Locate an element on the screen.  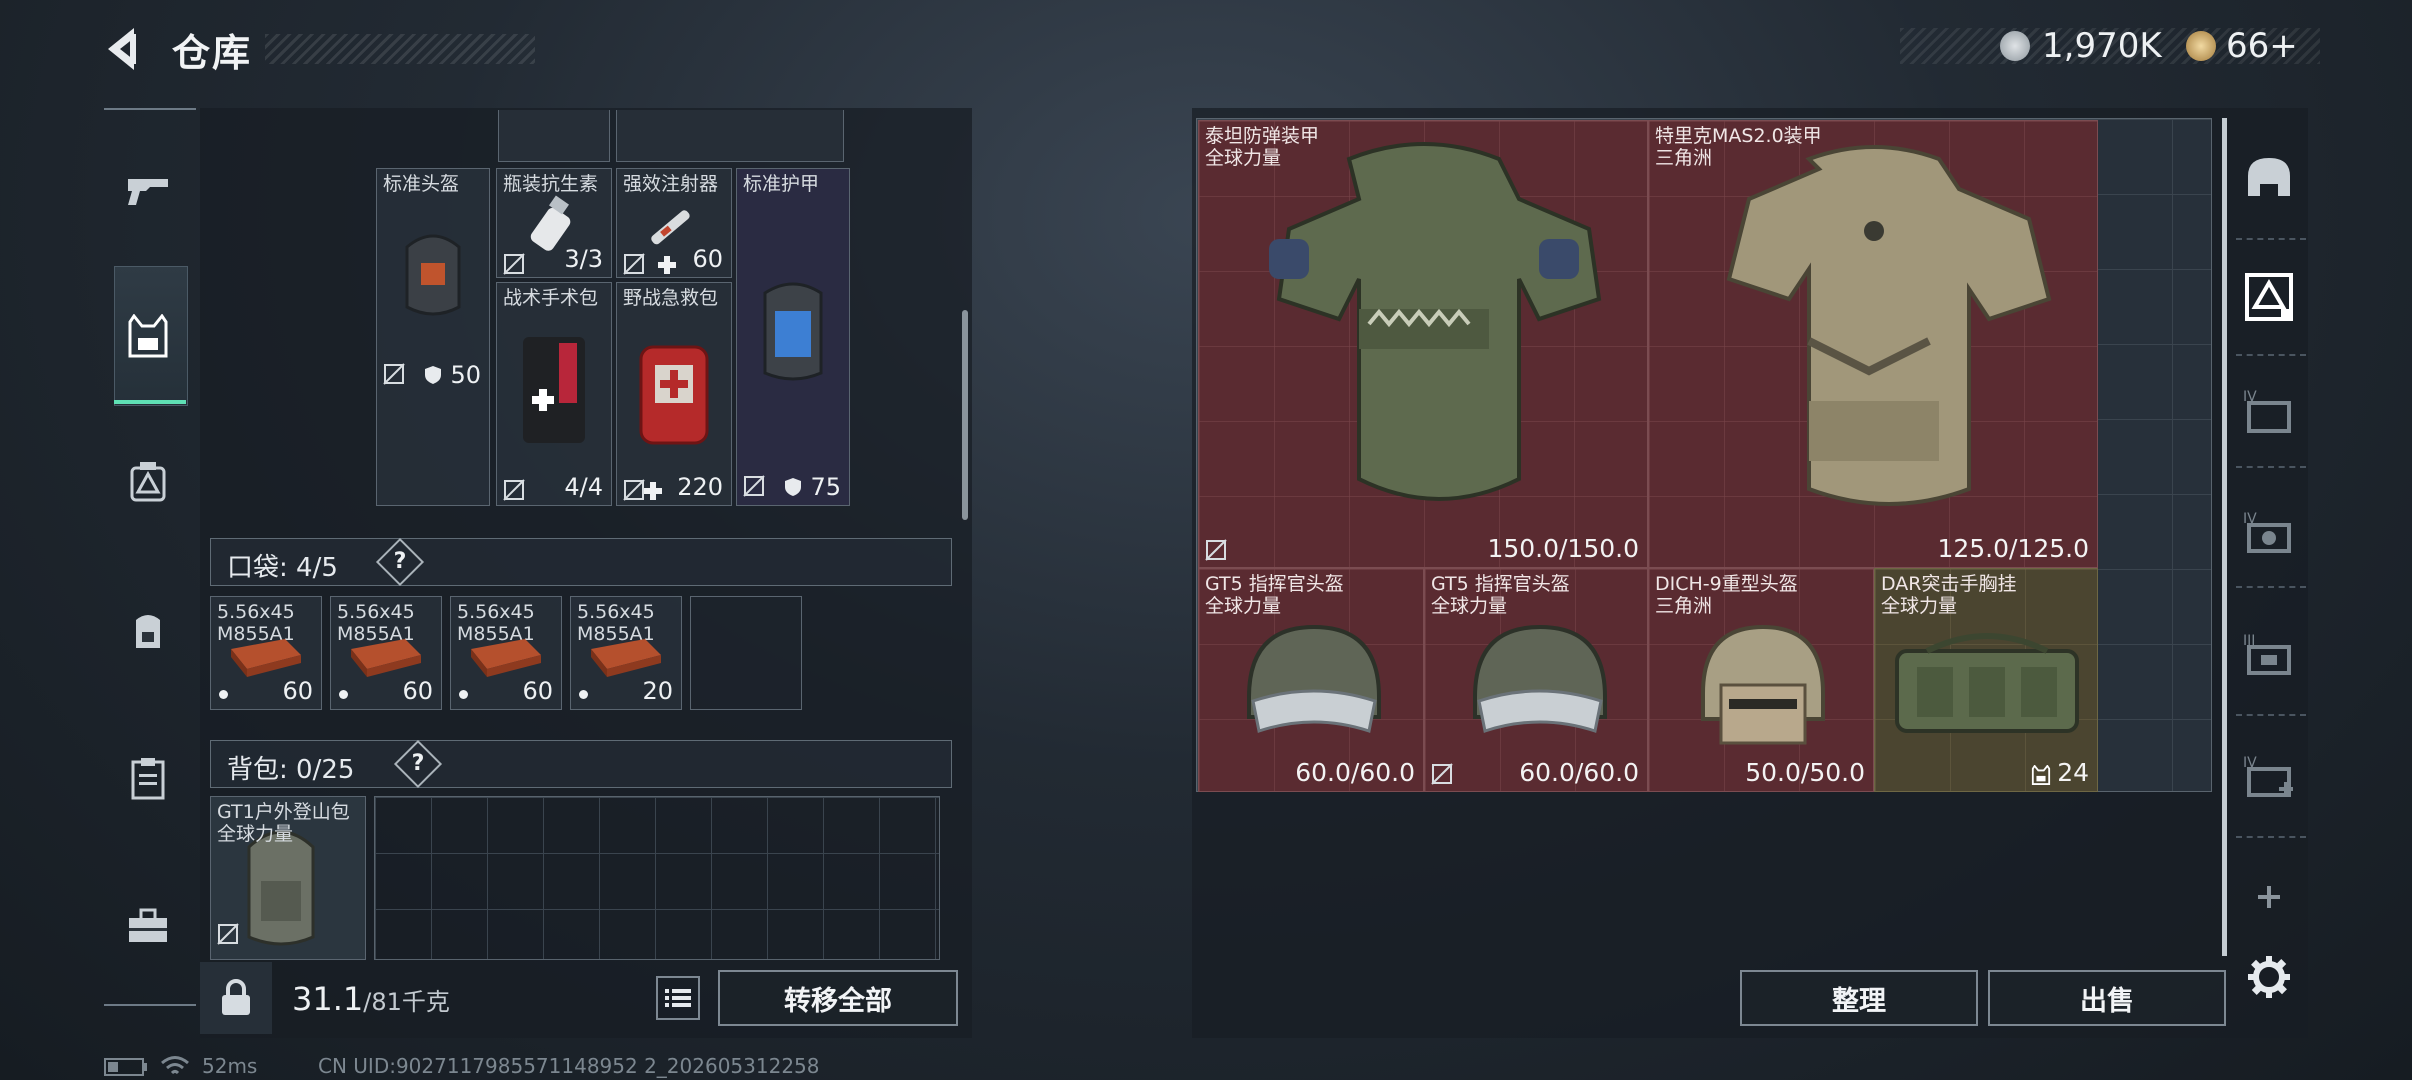
pocket-label: 口袋: 4/5 is located at coordinates (282, 568).